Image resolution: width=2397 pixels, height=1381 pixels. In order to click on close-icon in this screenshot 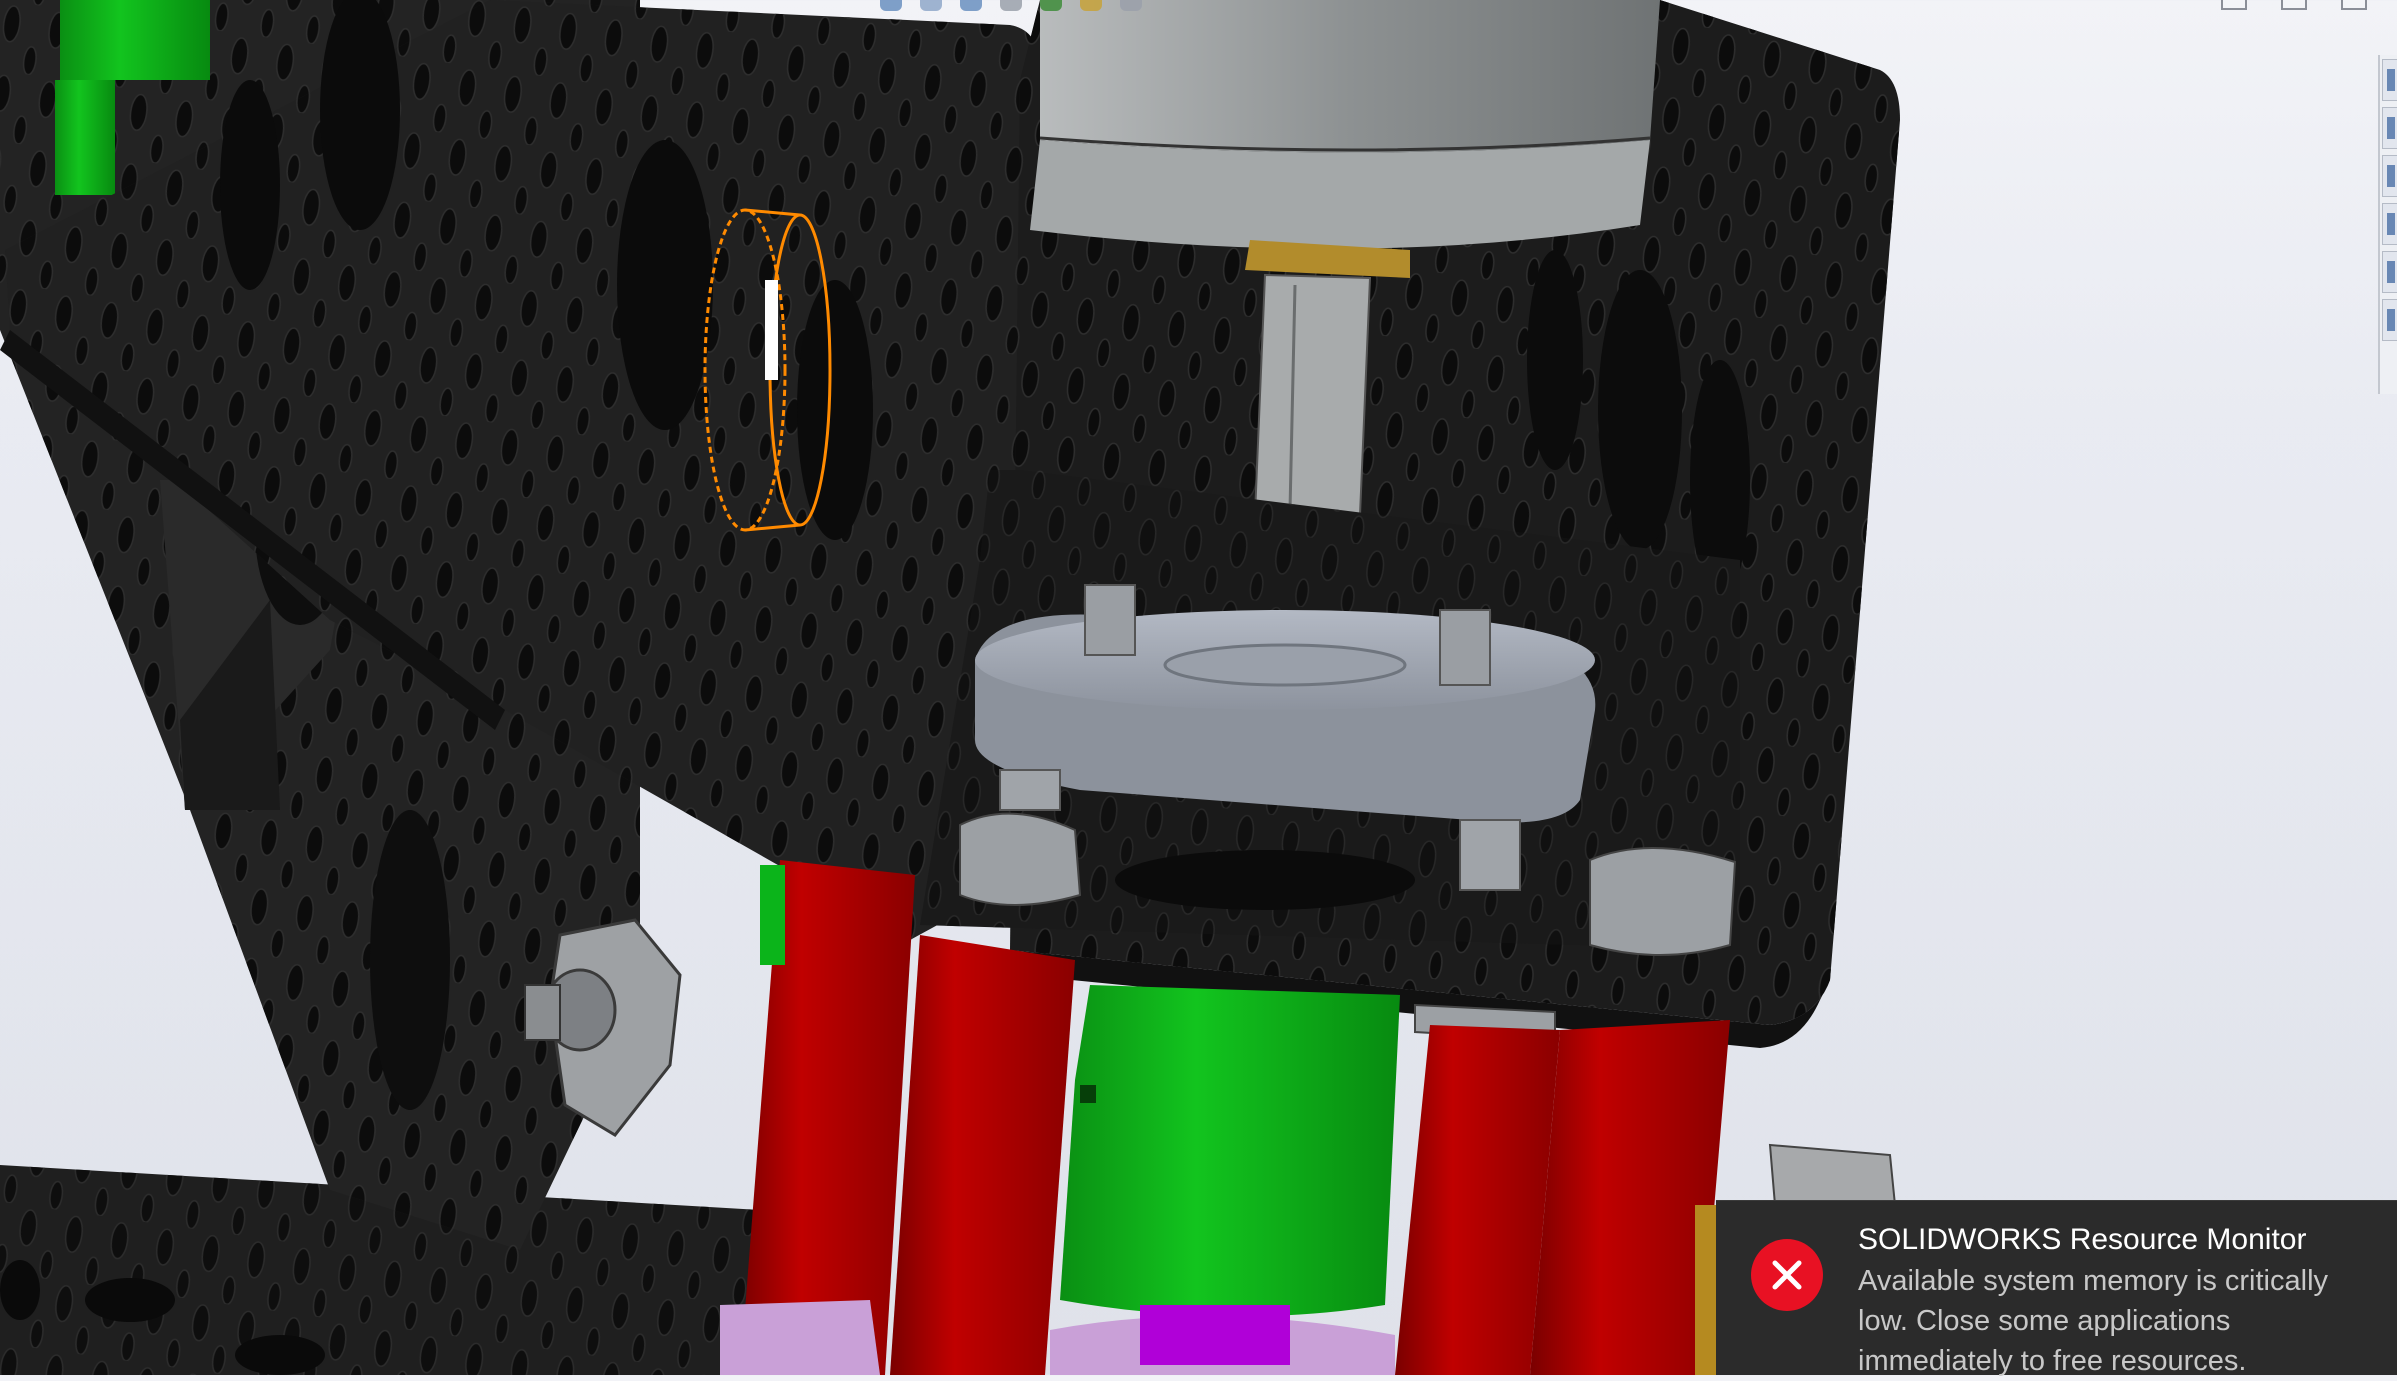, I will do `click(2354, 5)`.